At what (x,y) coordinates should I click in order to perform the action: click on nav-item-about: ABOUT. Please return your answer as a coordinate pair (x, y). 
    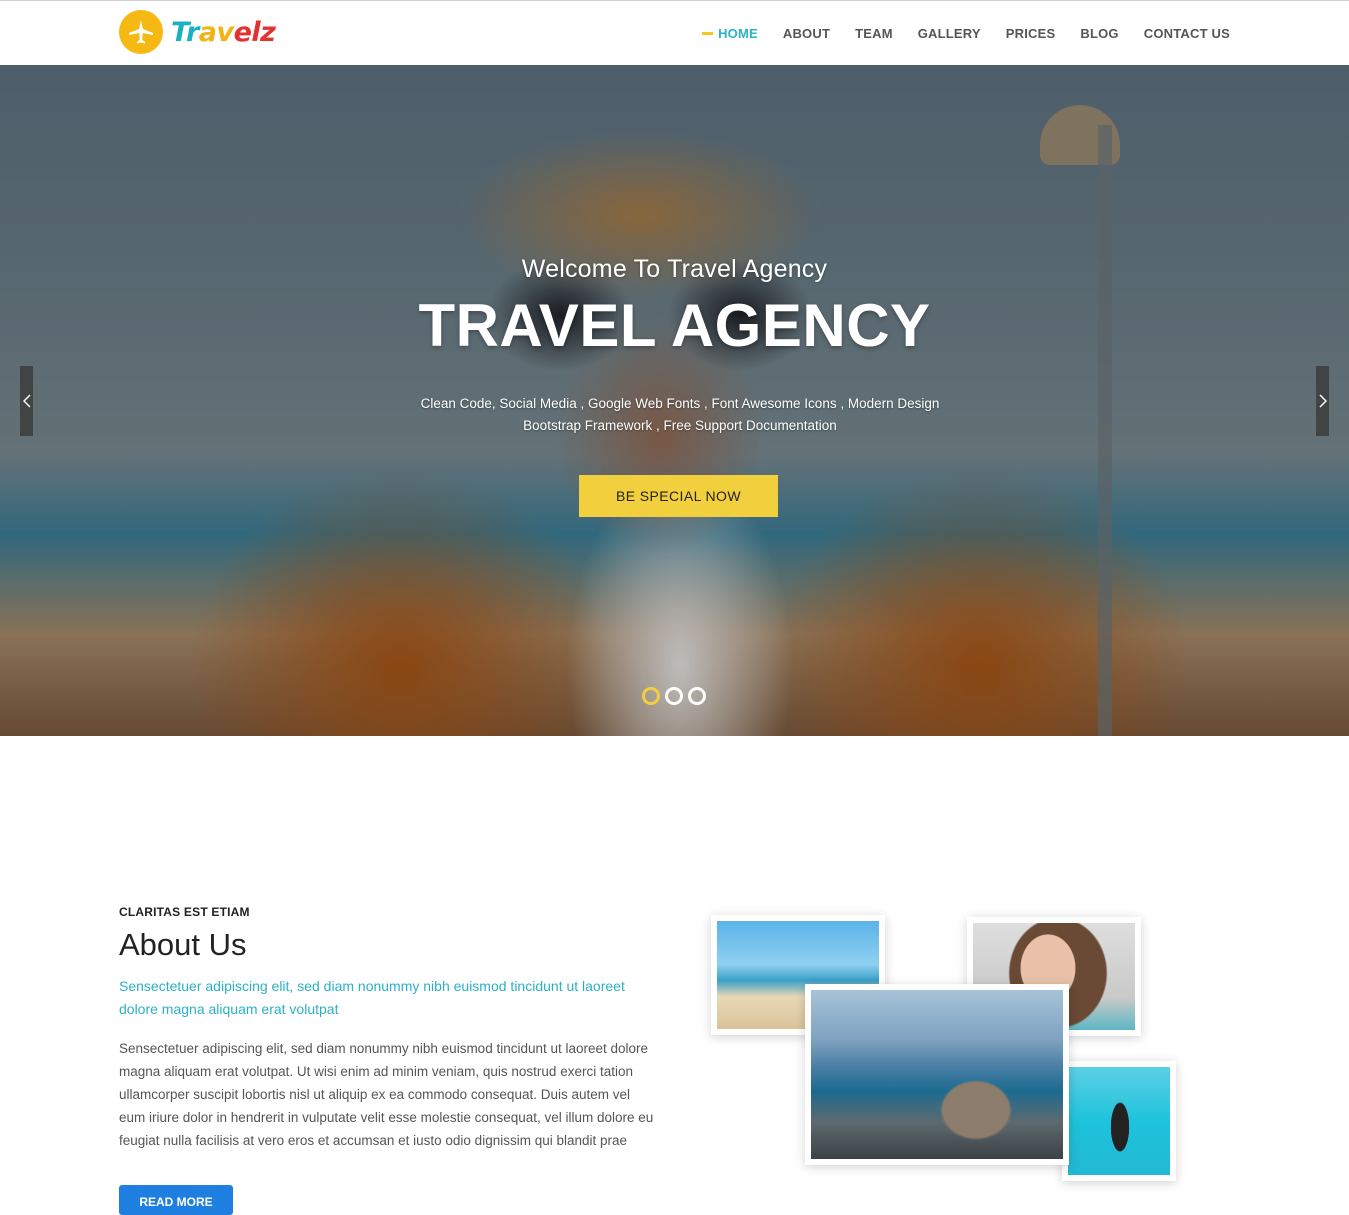
    Looking at the image, I should click on (806, 33).